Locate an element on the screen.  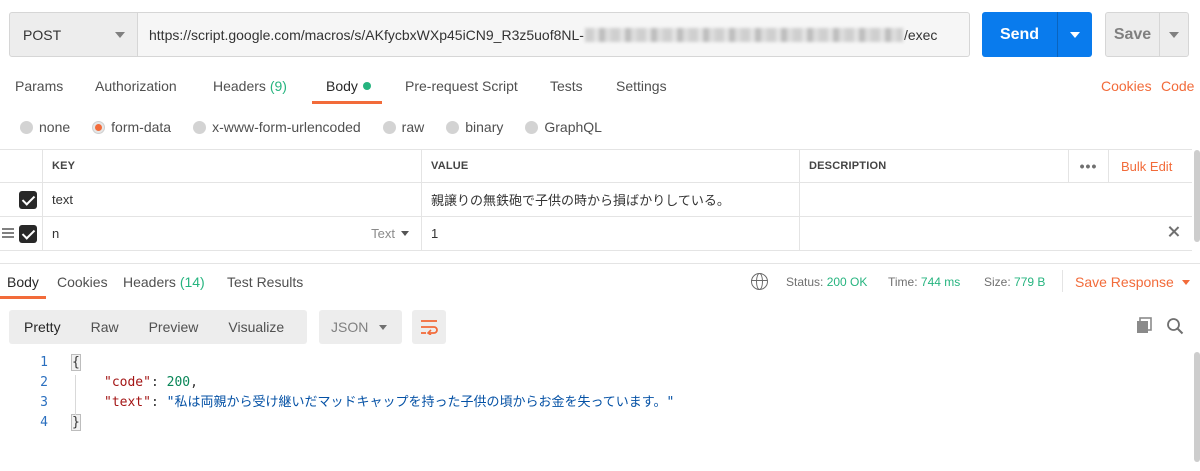
wrap-lines-icon is located at coordinates (429, 327).